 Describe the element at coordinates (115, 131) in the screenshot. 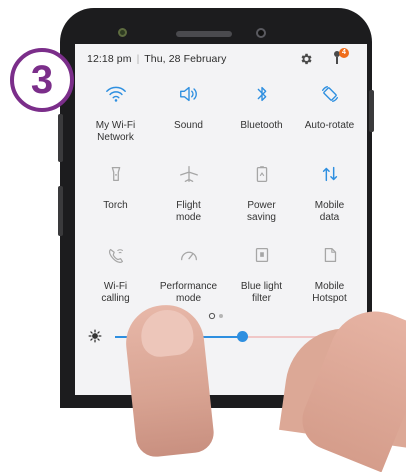

I see `tile-label: My Wi-Fi Network` at that location.